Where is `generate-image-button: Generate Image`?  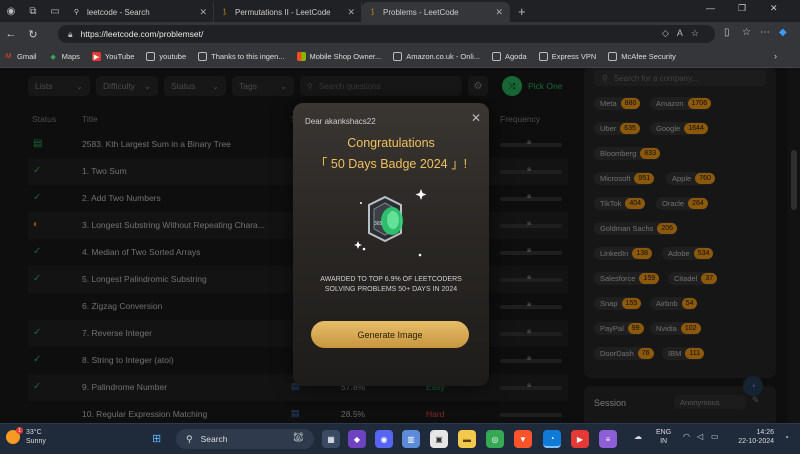 generate-image-button: Generate Image is located at coordinates (390, 334).